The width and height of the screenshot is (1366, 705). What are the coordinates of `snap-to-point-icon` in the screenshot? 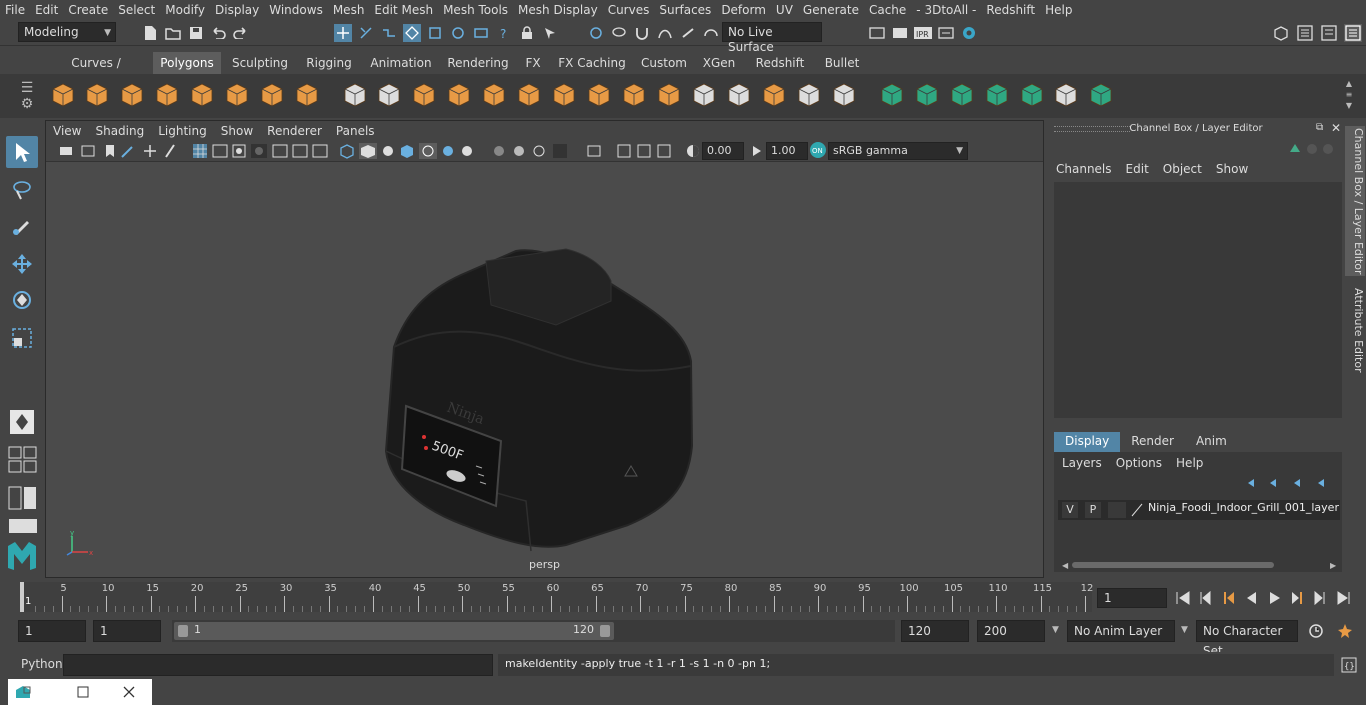 It's located at (458, 33).